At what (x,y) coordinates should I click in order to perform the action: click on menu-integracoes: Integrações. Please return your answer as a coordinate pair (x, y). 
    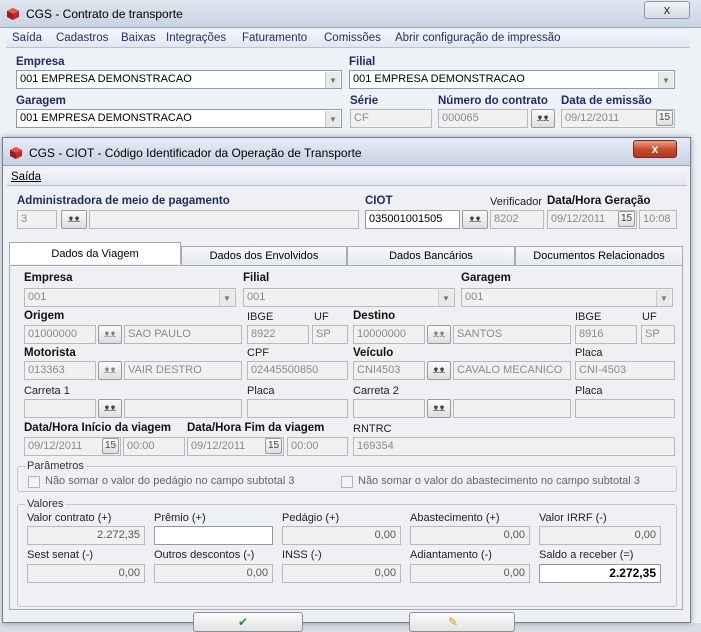
    Looking at the image, I should click on (196, 38).